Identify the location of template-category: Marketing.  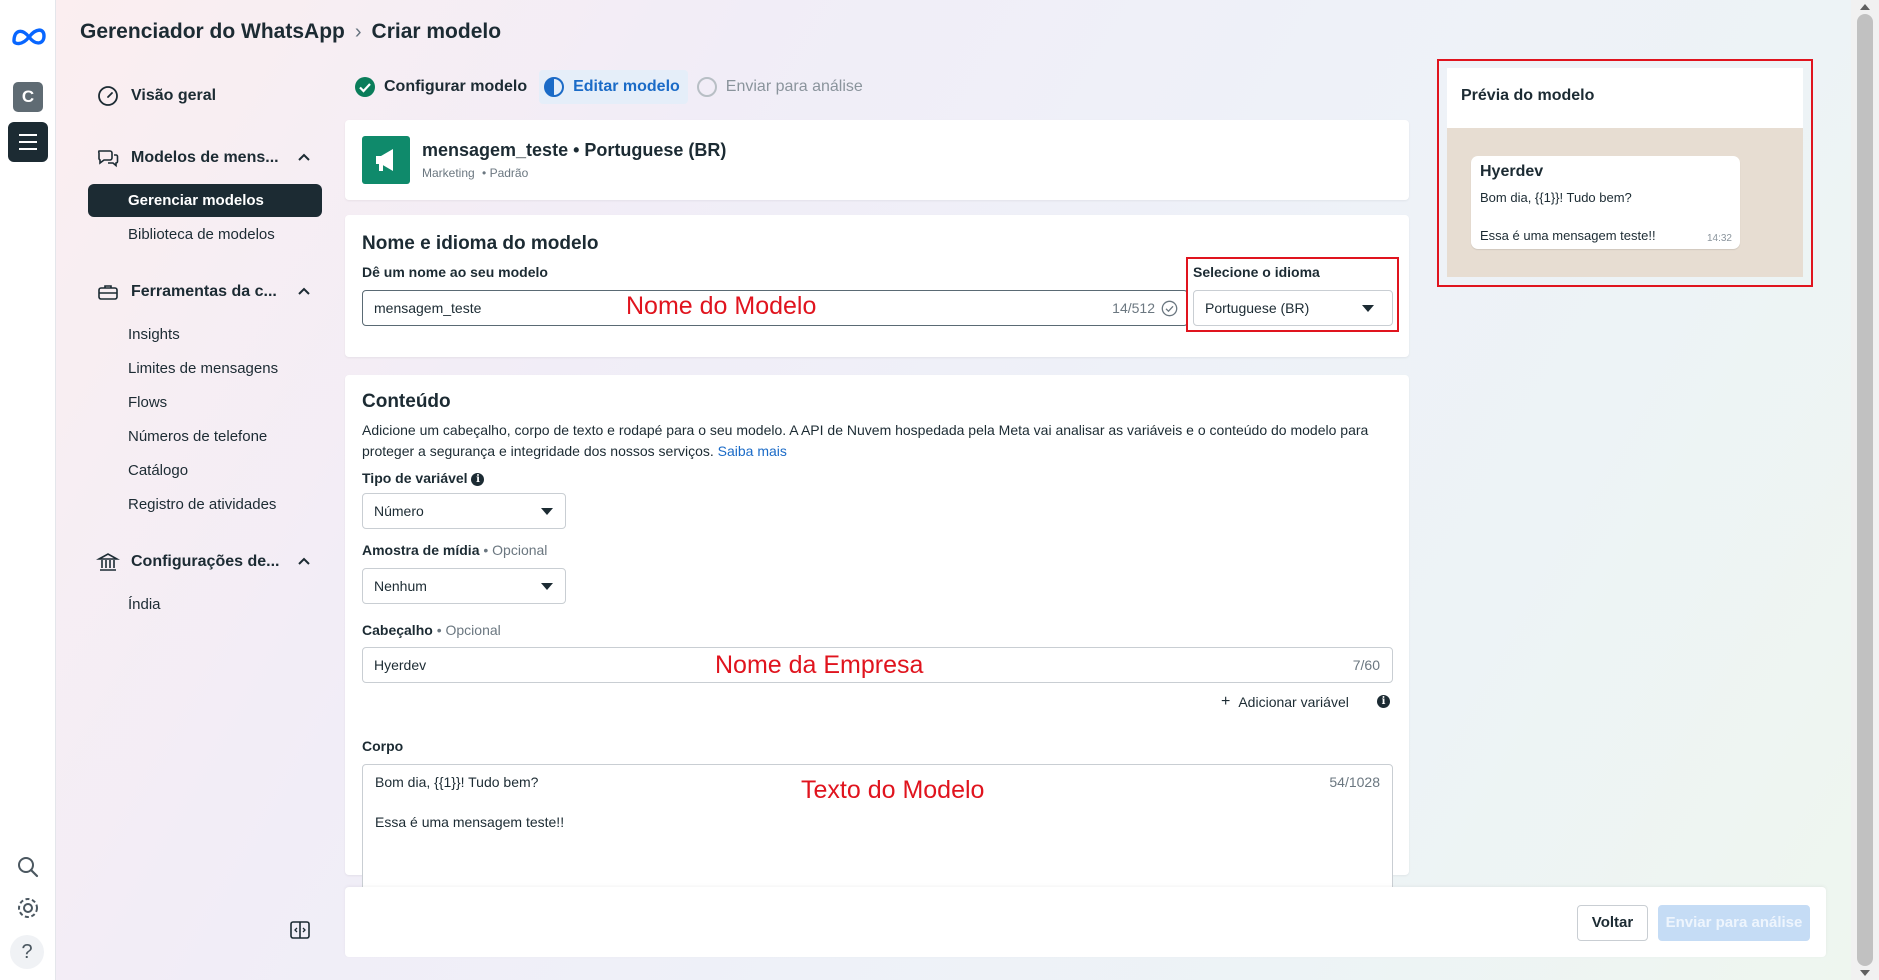
(448, 173).